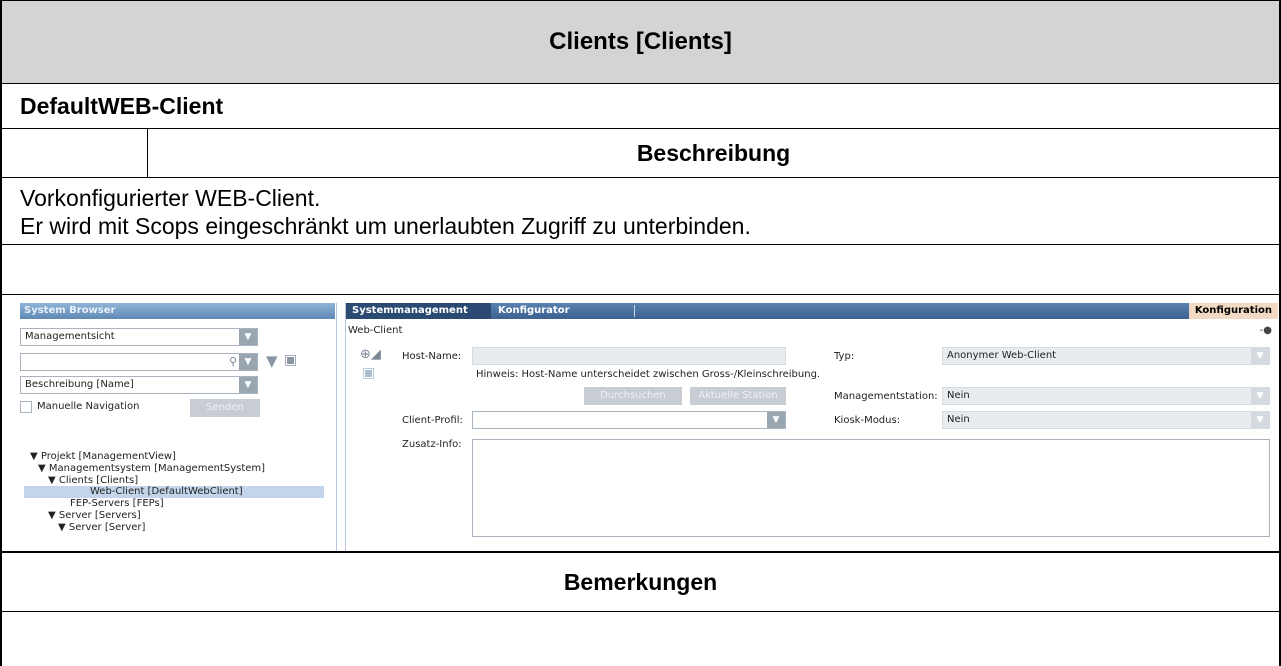 The height and width of the screenshot is (666, 1281). I want to click on tree-item: ▼ Projekt [ManagementView], so click(177, 457).